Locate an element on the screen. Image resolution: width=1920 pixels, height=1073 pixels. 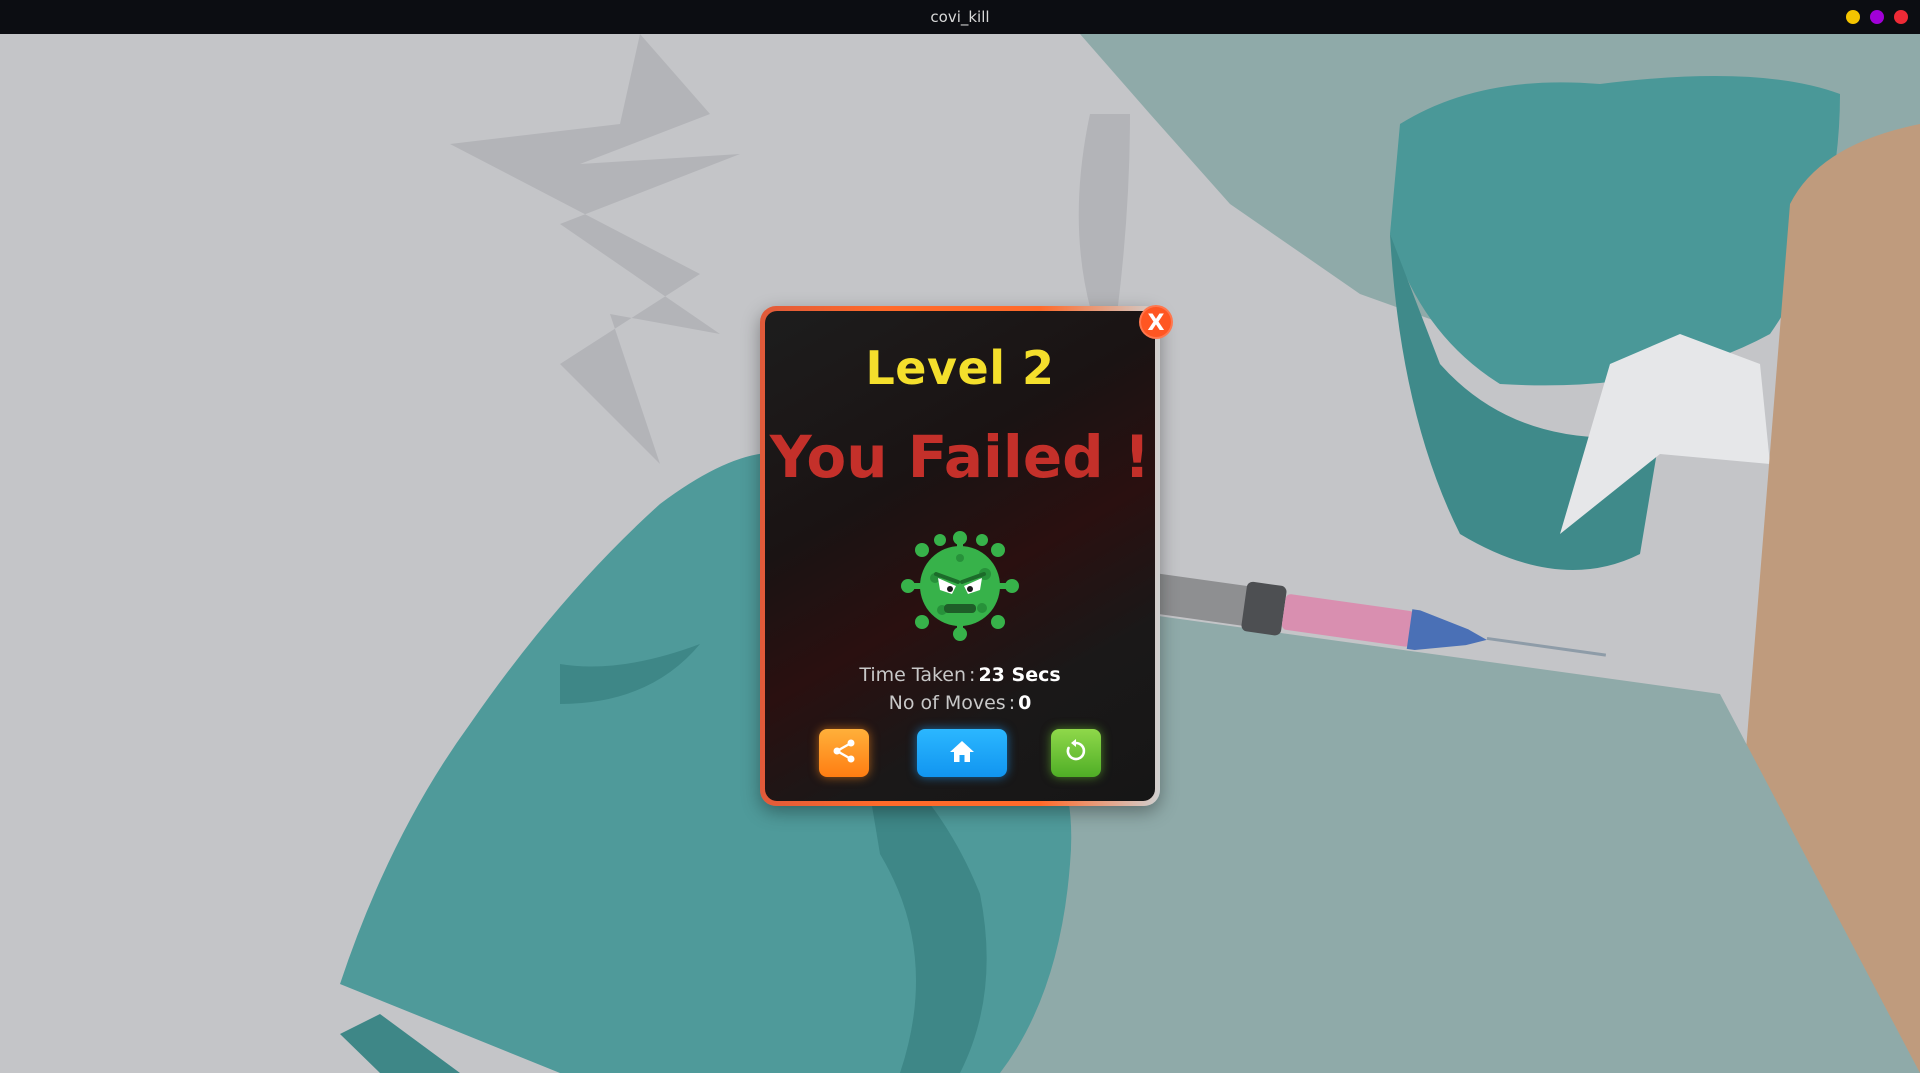
time-taken-label: Time Taken is located at coordinates (913, 675).